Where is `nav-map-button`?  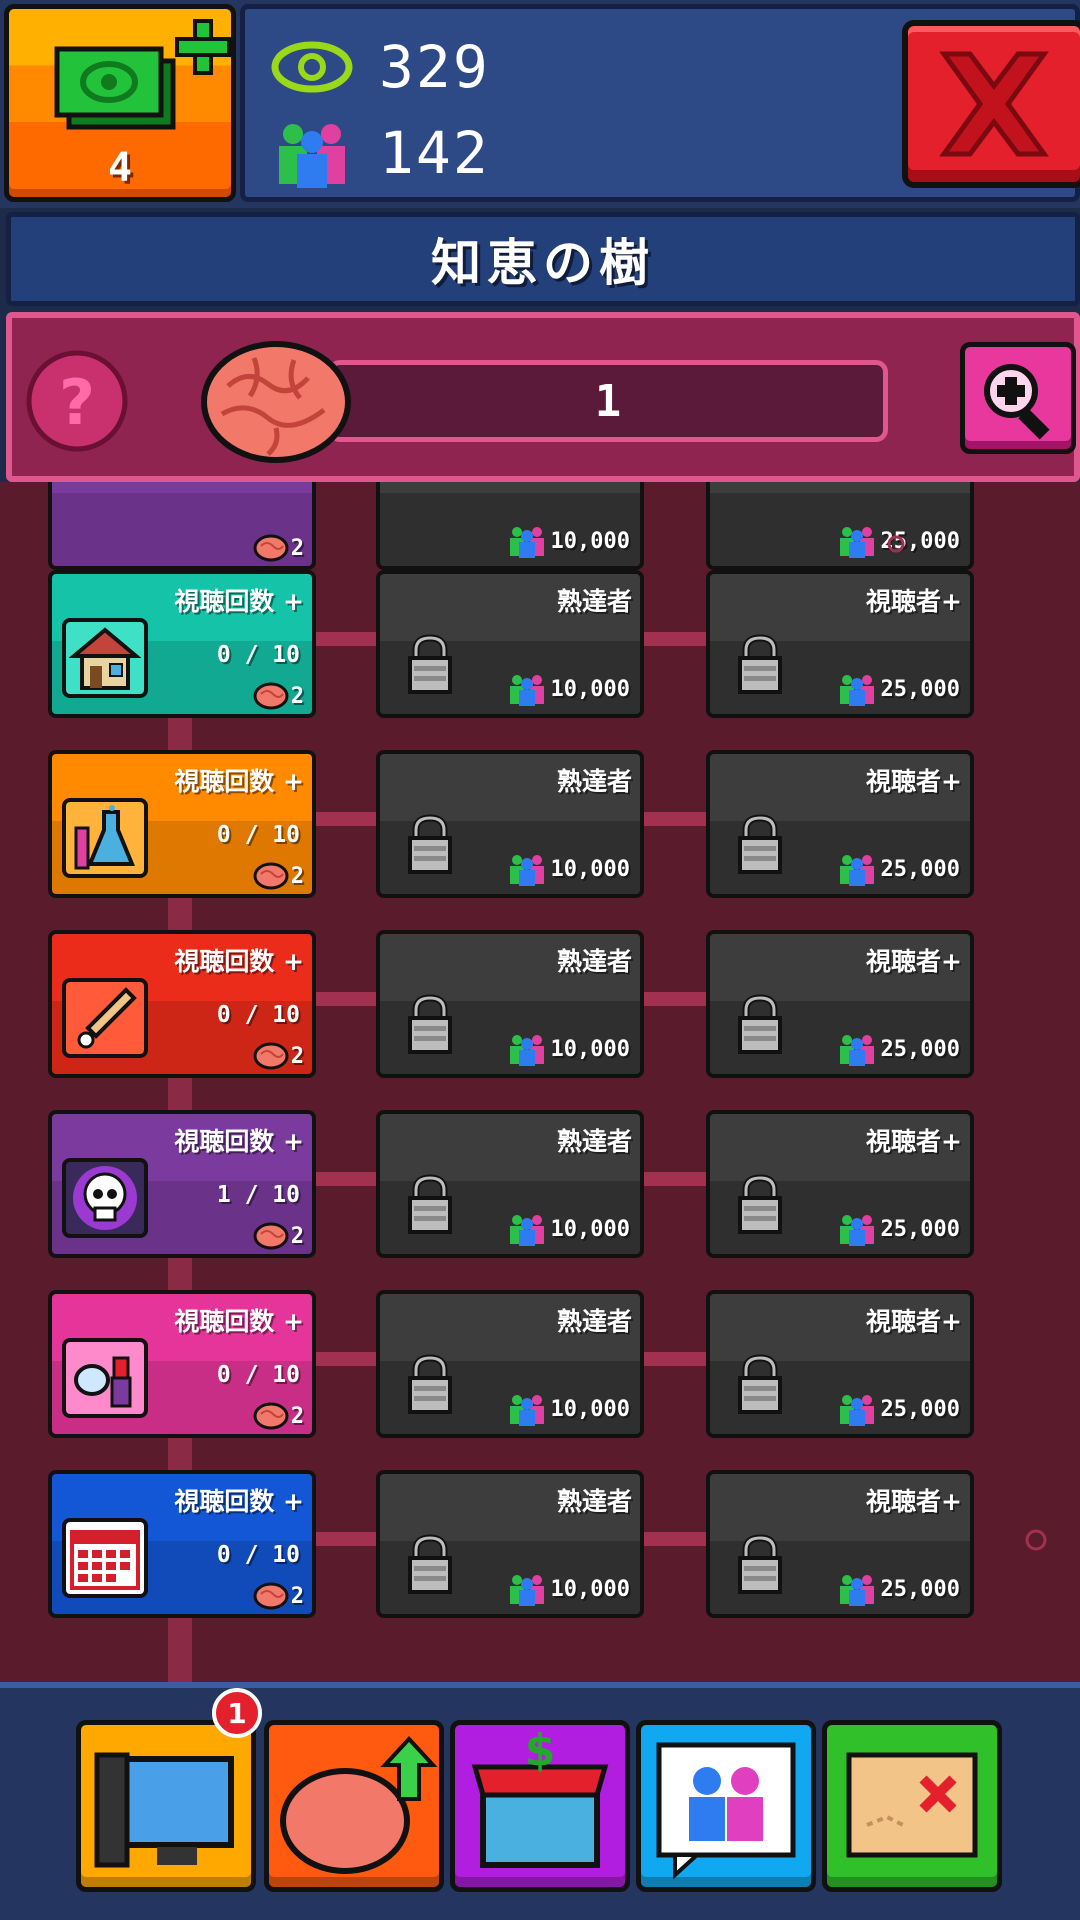 nav-map-button is located at coordinates (912, 1806).